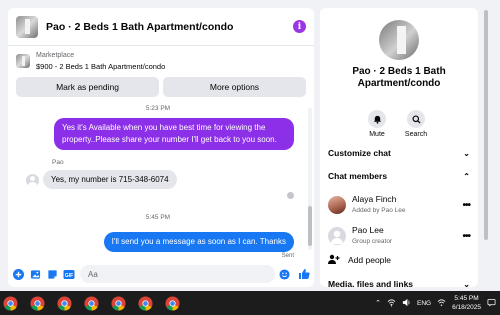 This screenshot has height=315, width=500. What do you see at coordinates (379, 210) in the screenshot?
I see `member-role: Added by Pao Lee` at bounding box center [379, 210].